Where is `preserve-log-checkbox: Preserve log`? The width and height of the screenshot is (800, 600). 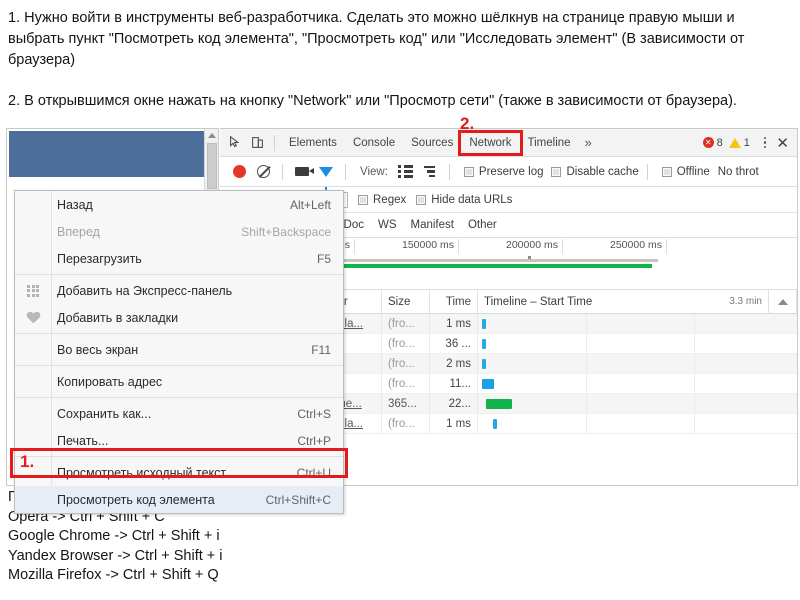
preserve-log-checkbox: Preserve log is located at coordinates (503, 171).